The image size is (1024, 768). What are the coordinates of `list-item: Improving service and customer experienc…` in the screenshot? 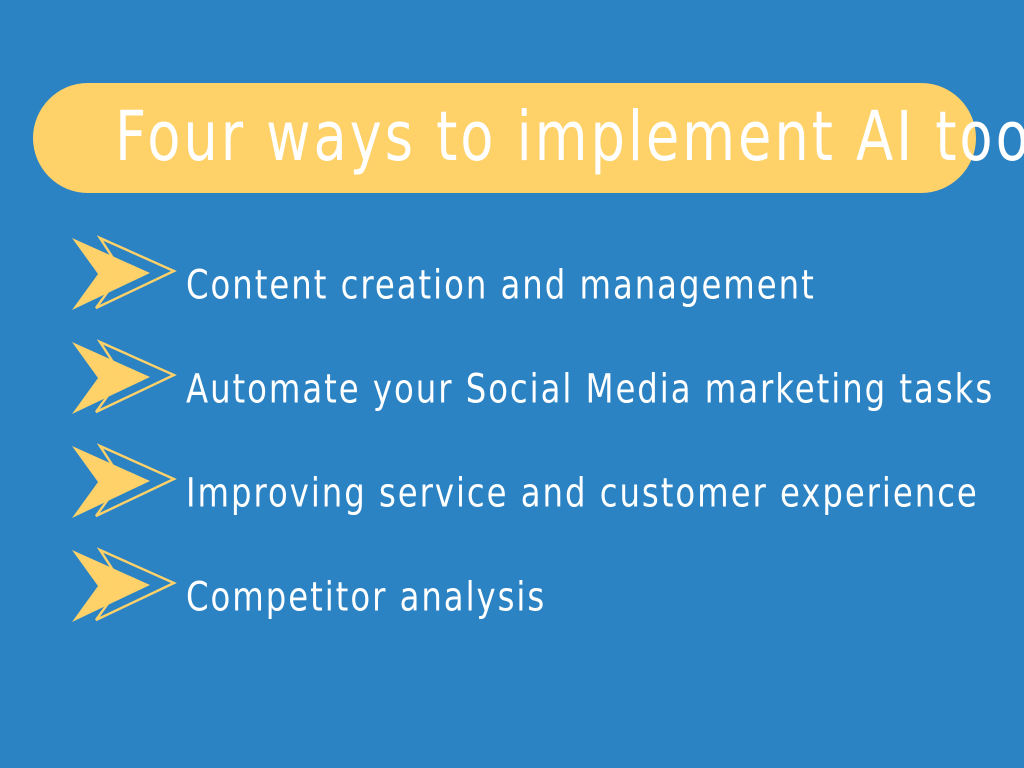 It's located at (512, 492).